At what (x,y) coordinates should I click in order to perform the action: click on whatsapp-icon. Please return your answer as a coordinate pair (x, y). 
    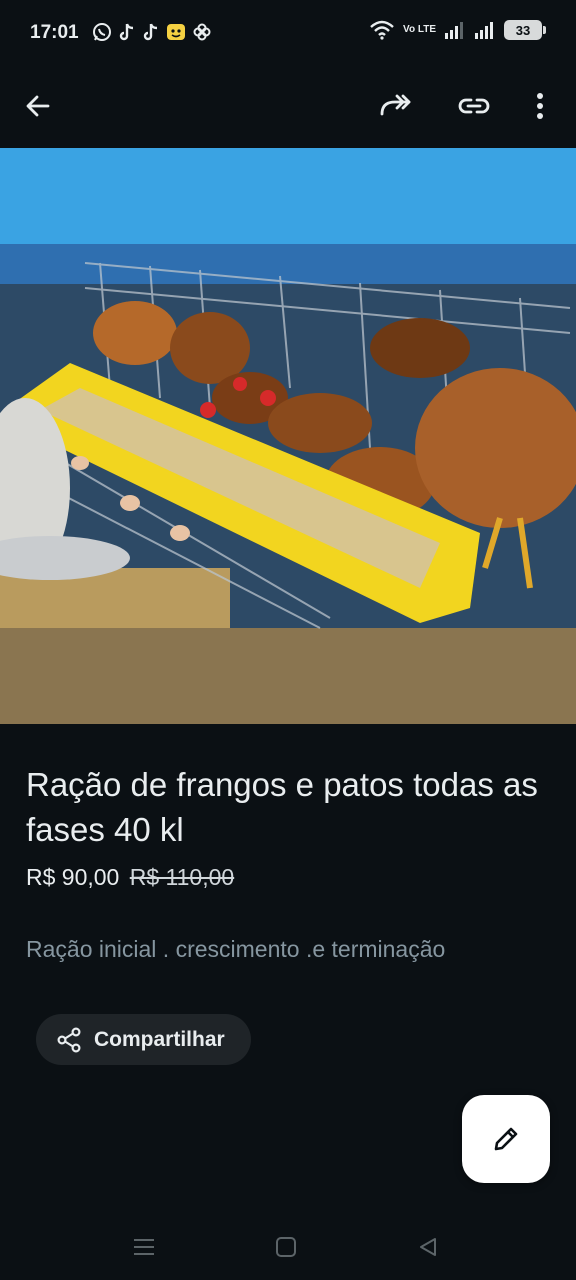
    Looking at the image, I should click on (102, 32).